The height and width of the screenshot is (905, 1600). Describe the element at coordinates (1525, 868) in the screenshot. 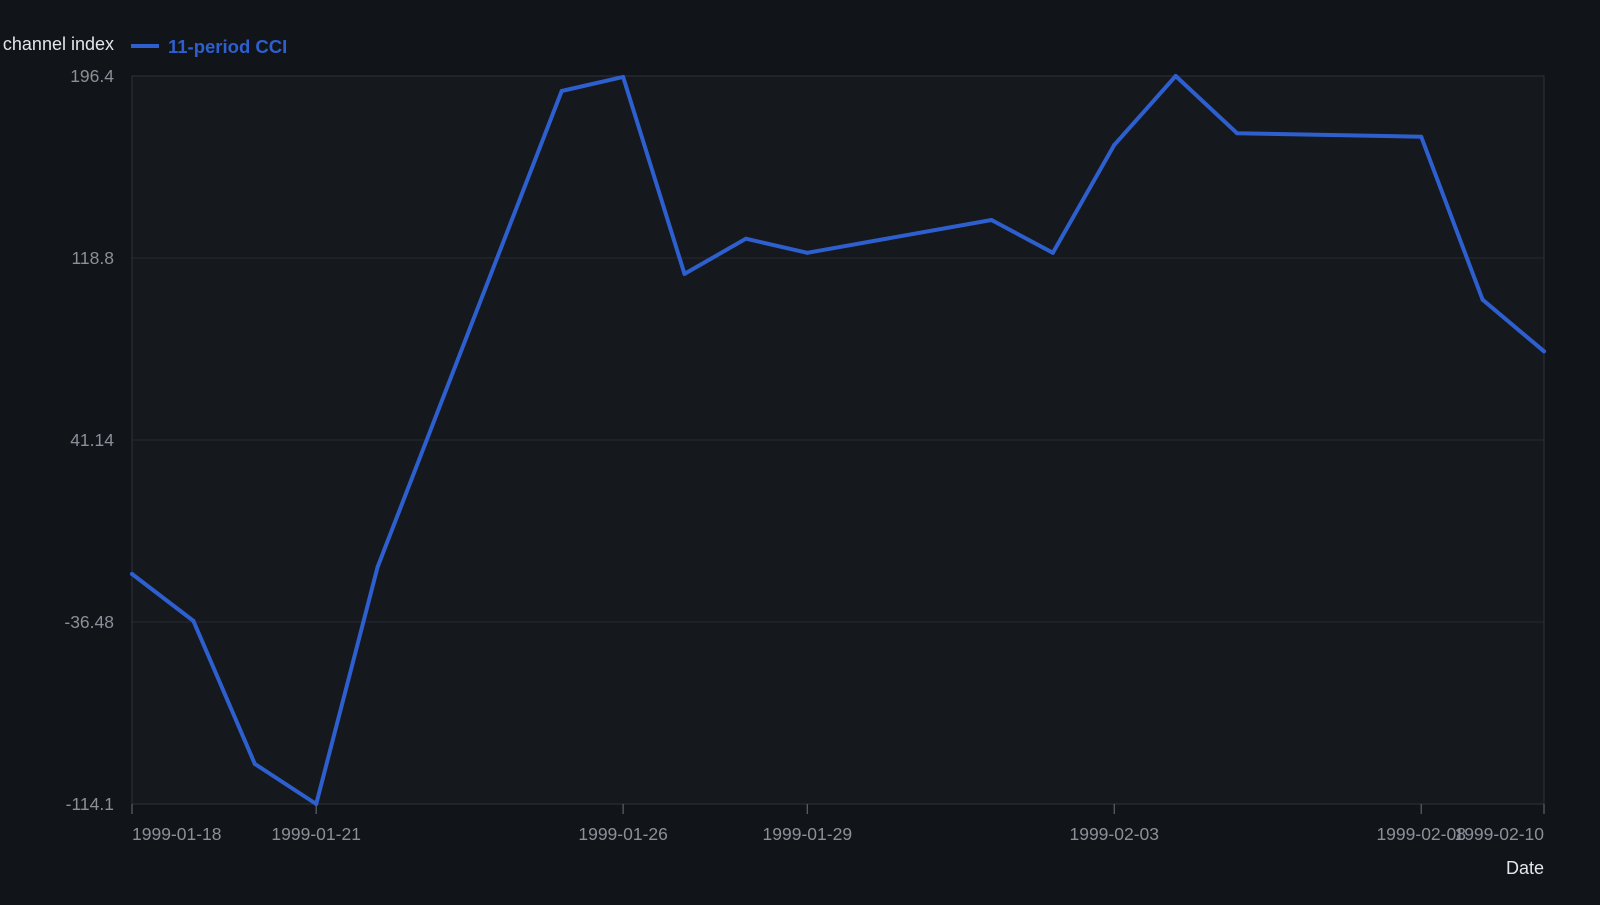

I see `x-axis-title: Date` at that location.